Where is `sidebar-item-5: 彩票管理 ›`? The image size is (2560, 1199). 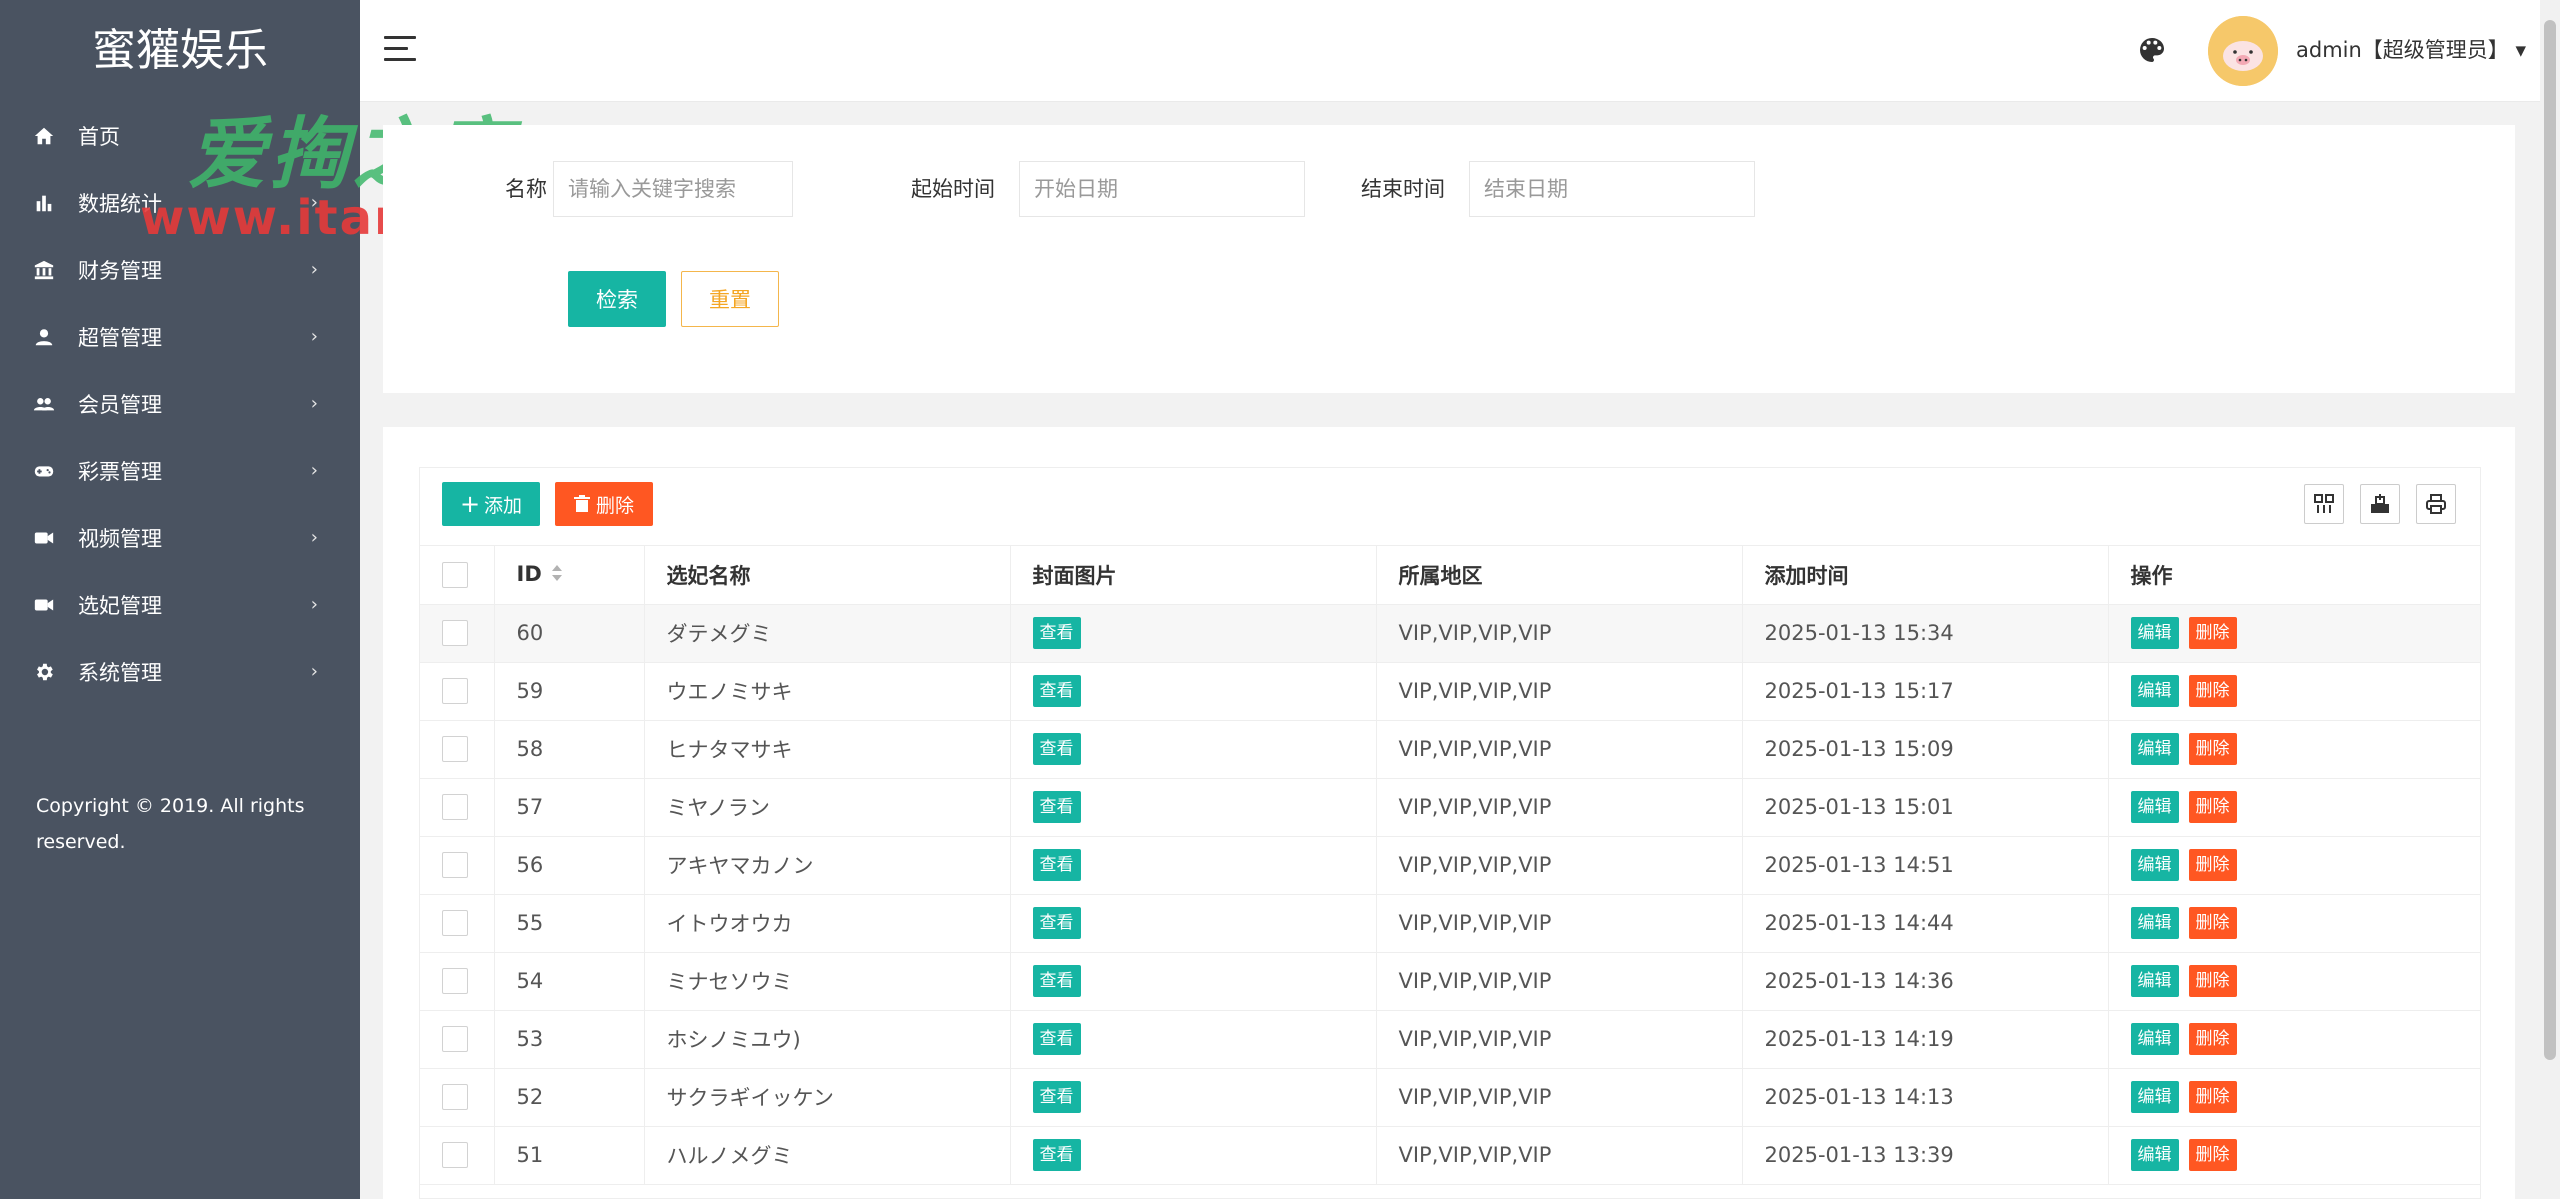
sidebar-item-5: 彩票管理 › is located at coordinates (180, 470).